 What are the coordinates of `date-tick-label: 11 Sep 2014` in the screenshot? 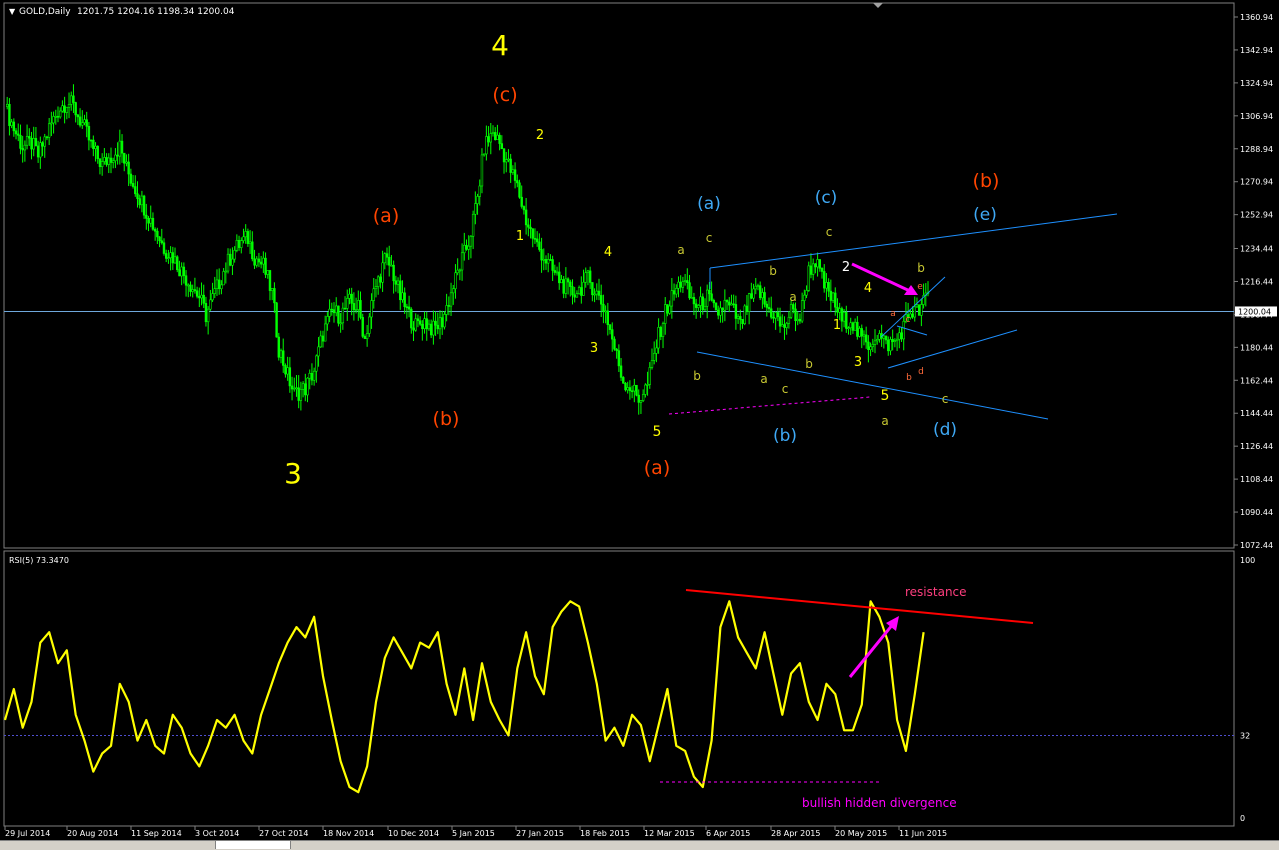 It's located at (156, 833).